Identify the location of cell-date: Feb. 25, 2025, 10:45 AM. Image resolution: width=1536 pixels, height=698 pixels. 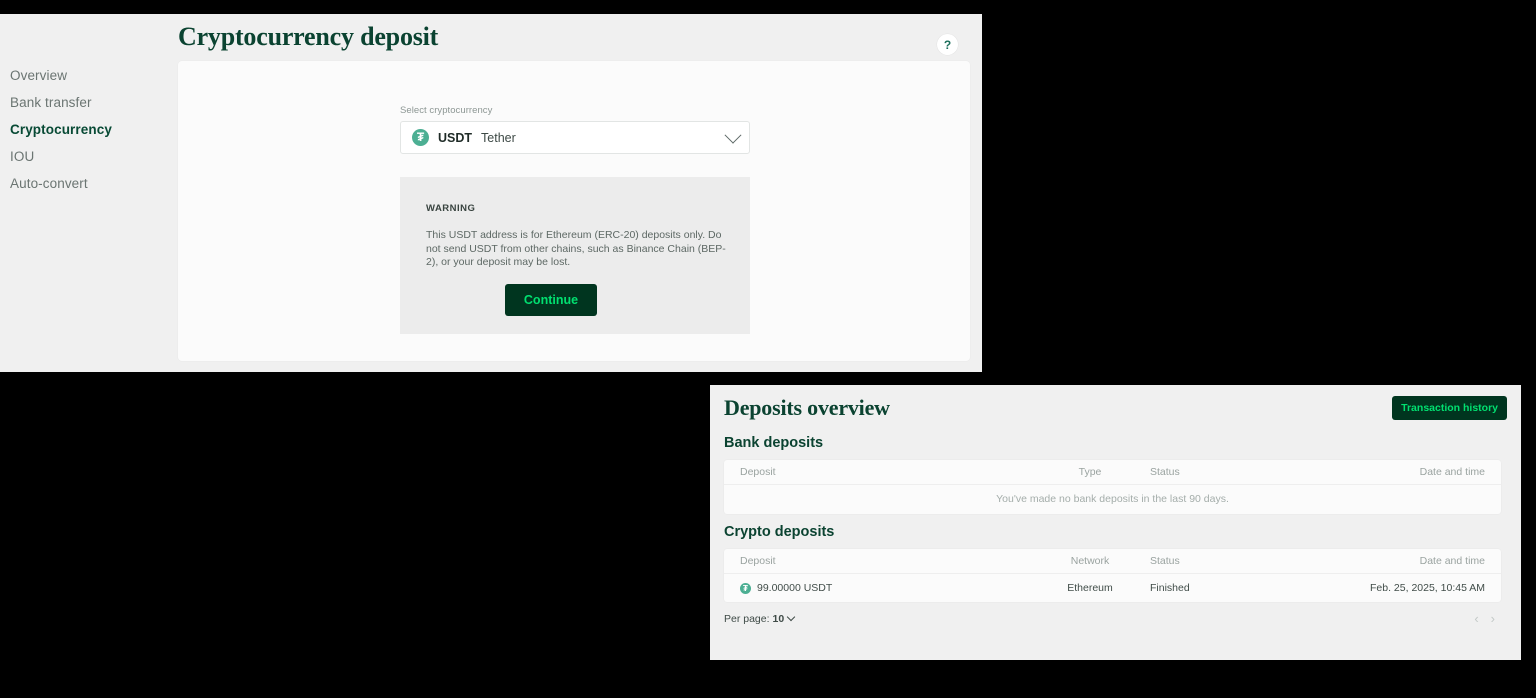
(1427, 588).